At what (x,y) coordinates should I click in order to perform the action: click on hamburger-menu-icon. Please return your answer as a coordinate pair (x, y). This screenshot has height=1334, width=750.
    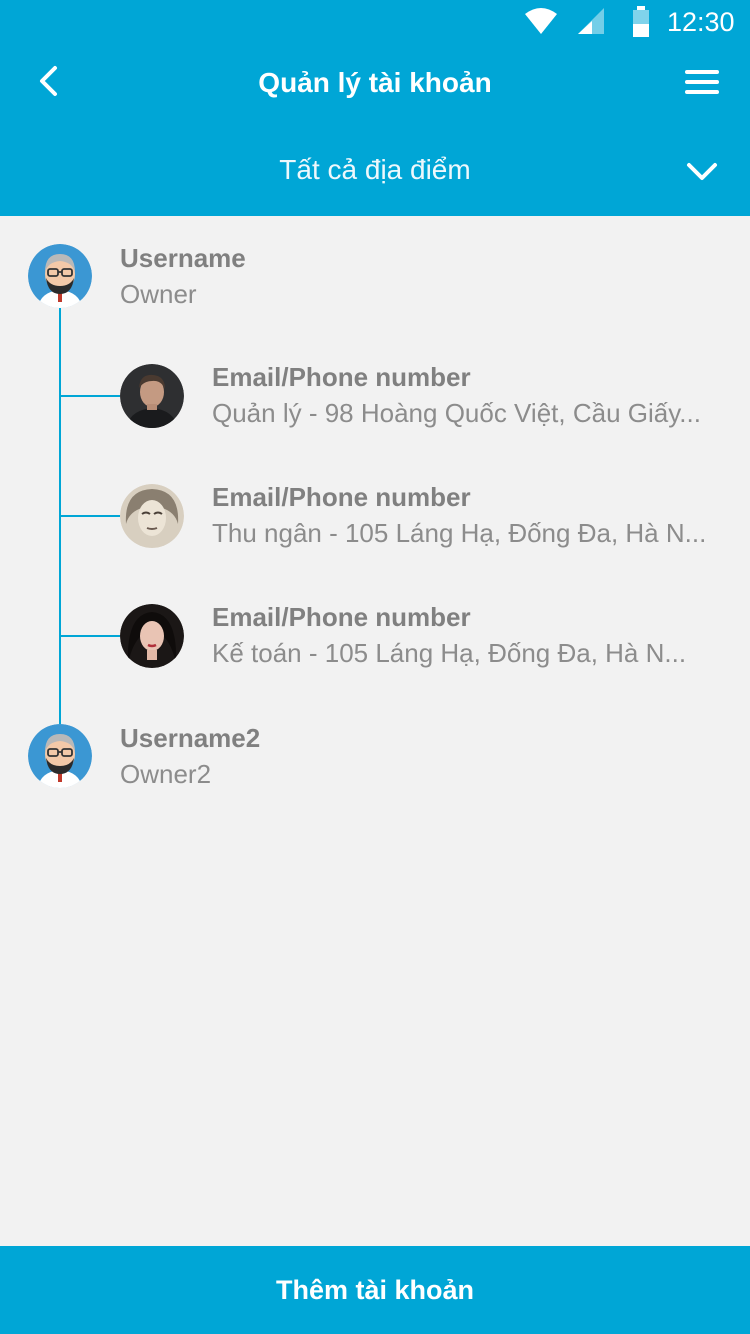
    Looking at the image, I should click on (702, 84).